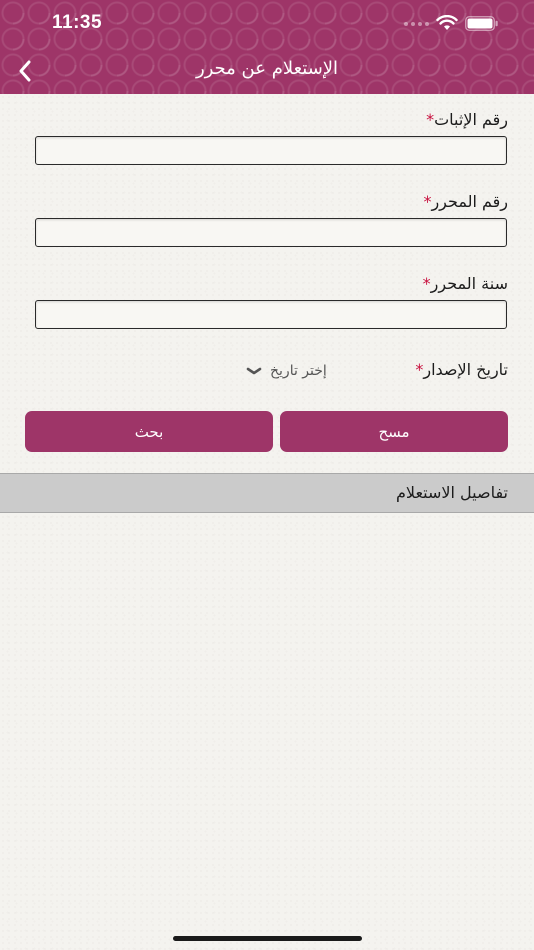 Image resolution: width=534 pixels, height=950 pixels. I want to click on home-indicator, so click(267, 938).